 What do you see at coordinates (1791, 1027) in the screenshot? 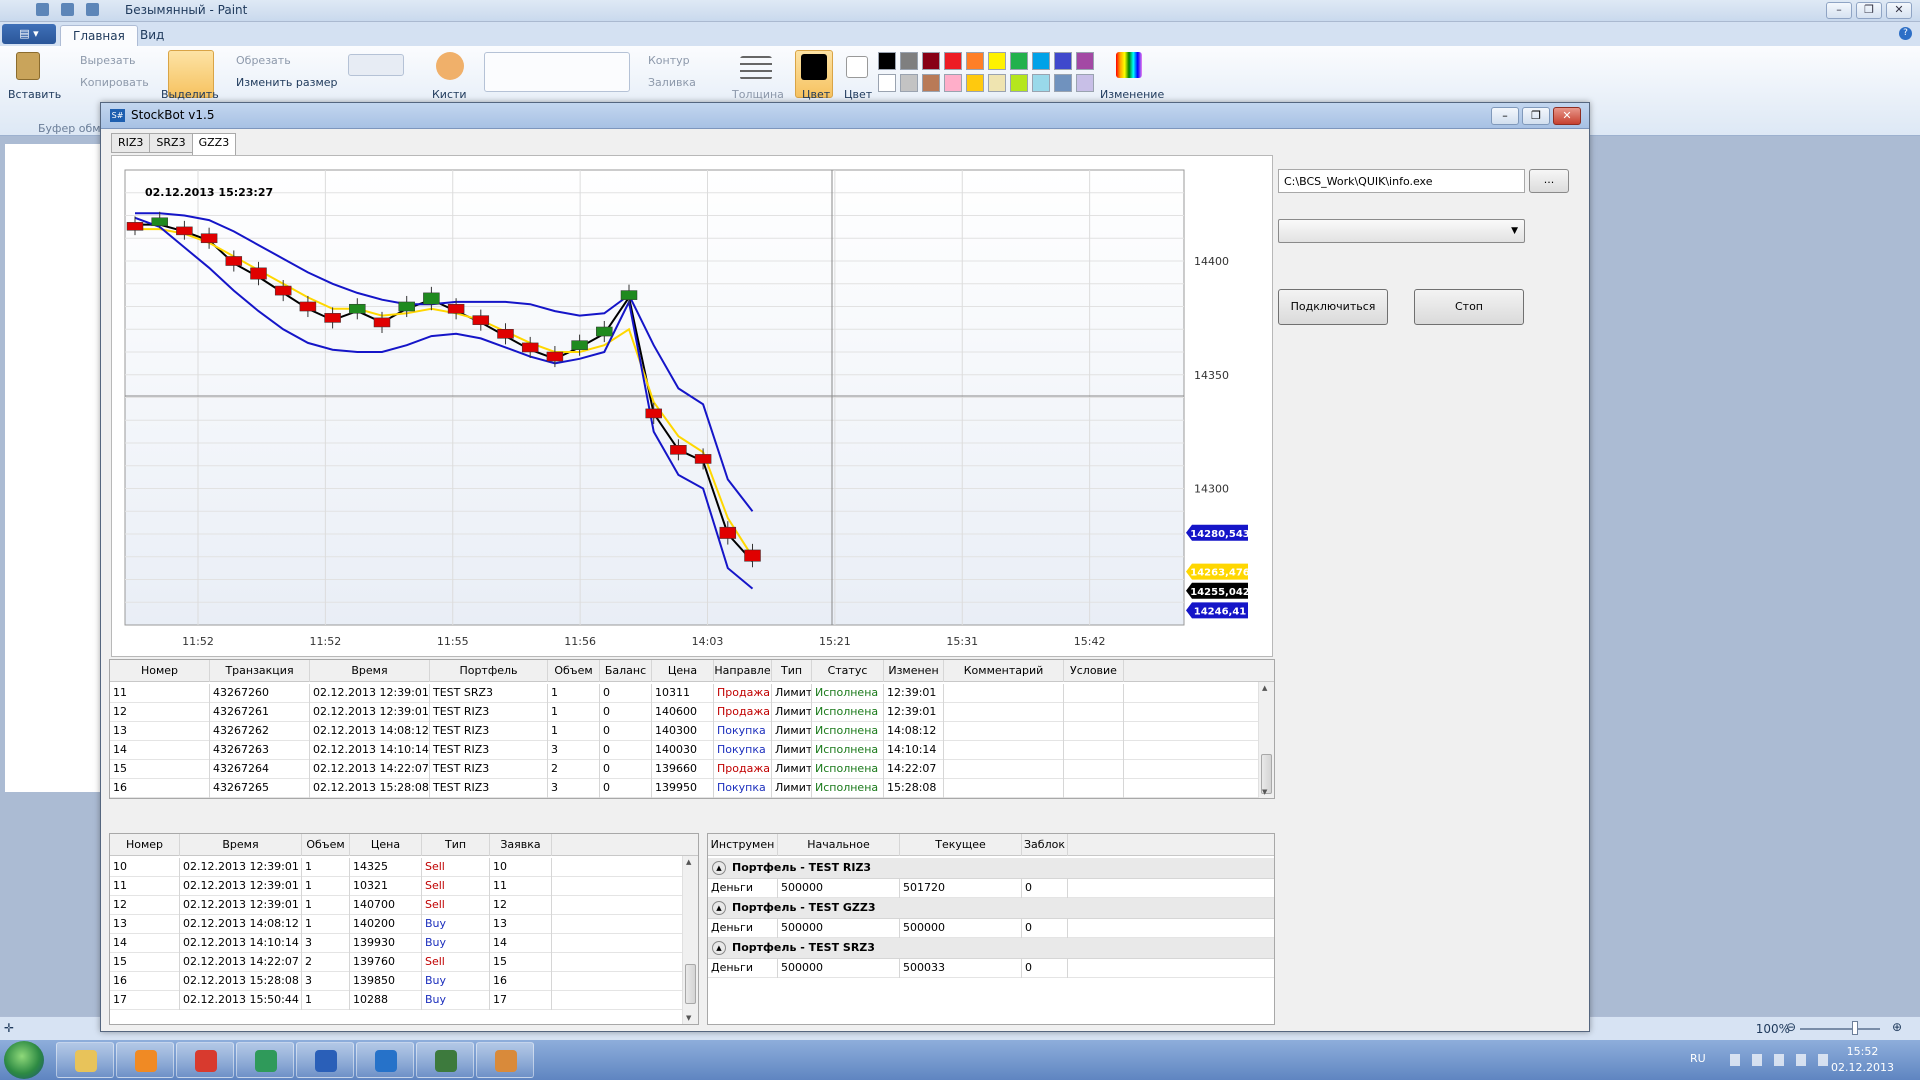
I see `zoom-out-icon: ⊖` at bounding box center [1791, 1027].